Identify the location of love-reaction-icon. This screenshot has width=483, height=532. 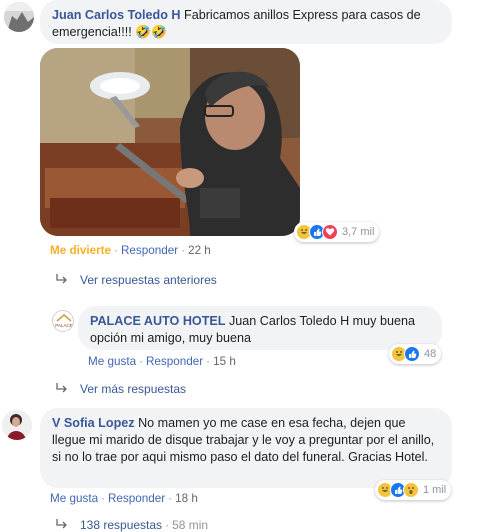
(330, 232).